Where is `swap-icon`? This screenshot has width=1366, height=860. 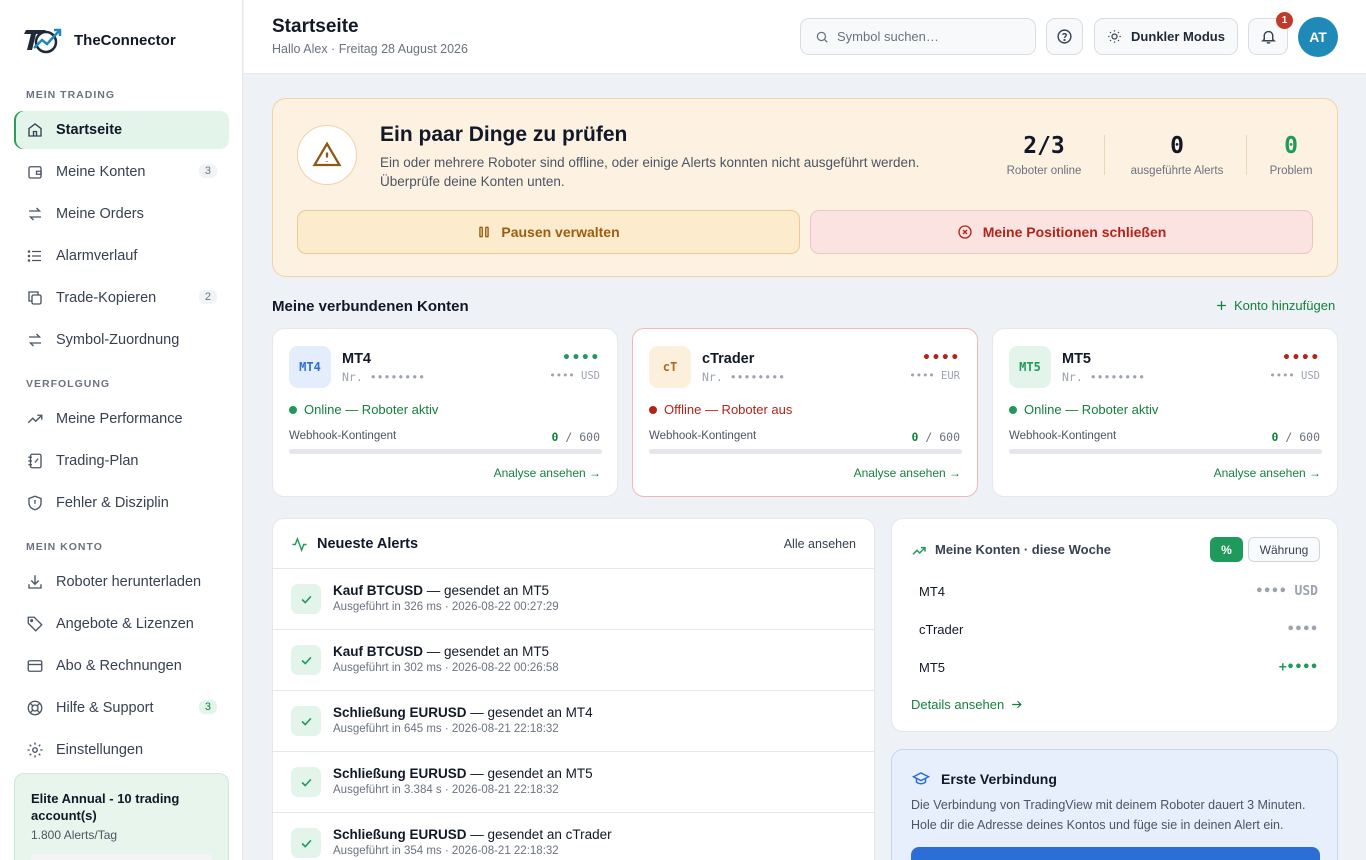
swap-icon is located at coordinates (35, 340).